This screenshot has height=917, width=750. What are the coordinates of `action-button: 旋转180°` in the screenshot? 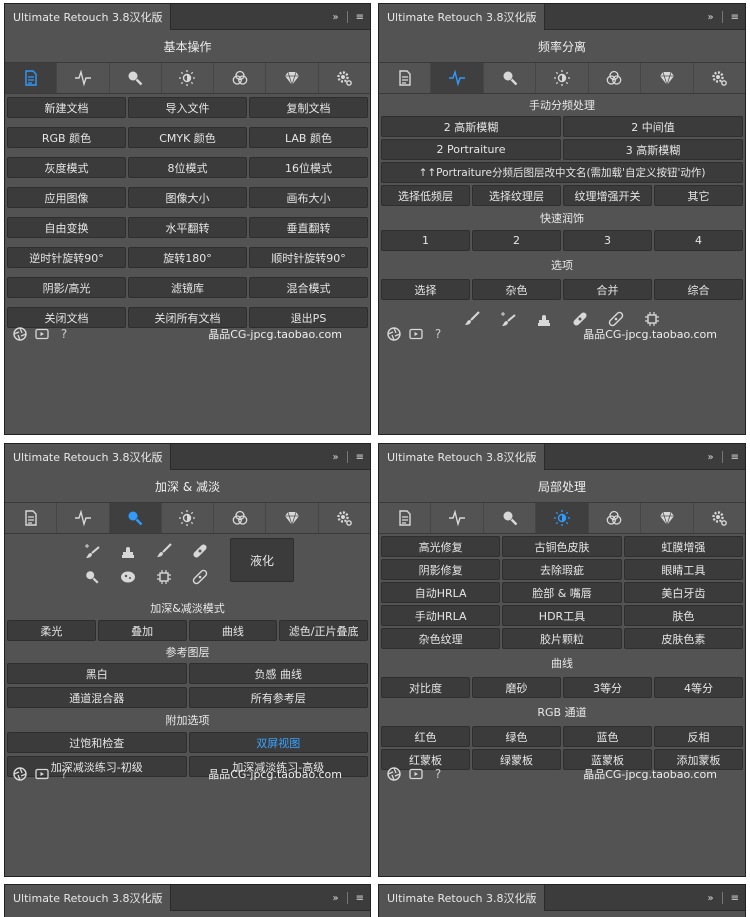 It's located at (187, 257).